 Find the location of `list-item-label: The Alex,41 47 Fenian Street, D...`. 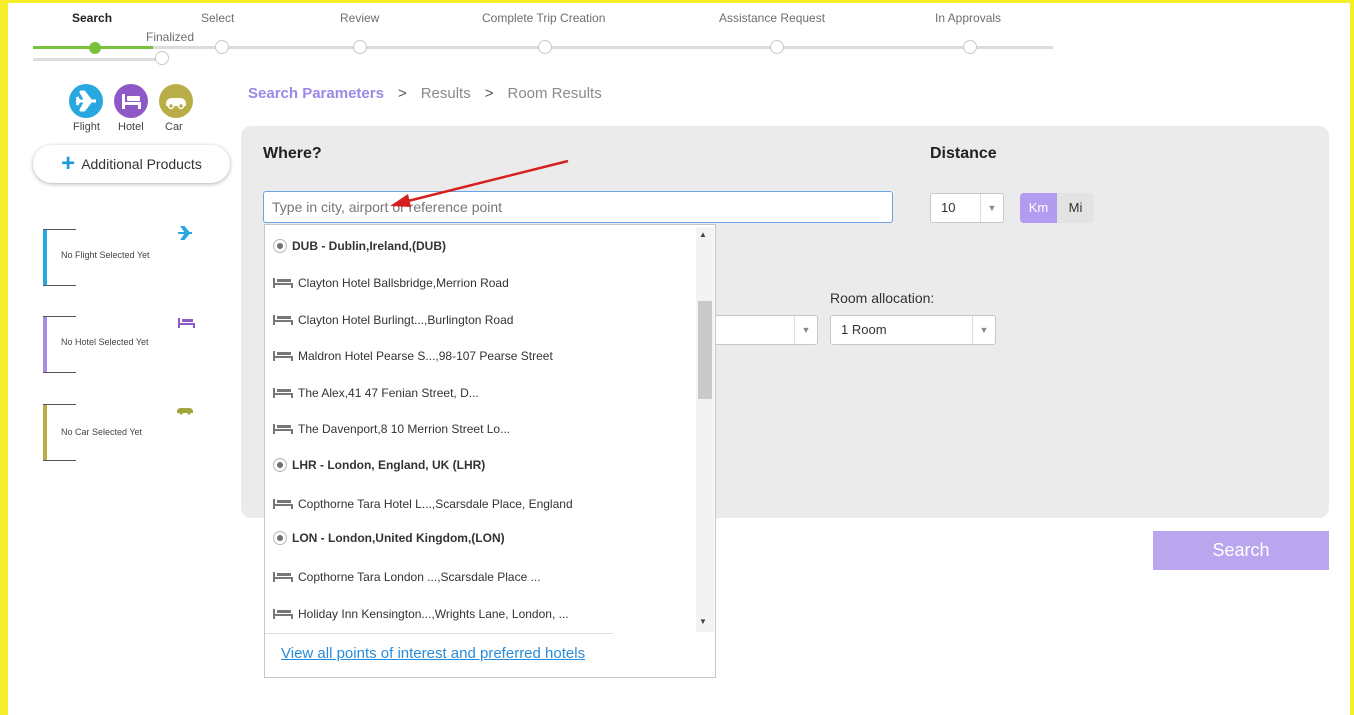

list-item-label: The Alex,41 47 Fenian Street, D... is located at coordinates (388, 393).